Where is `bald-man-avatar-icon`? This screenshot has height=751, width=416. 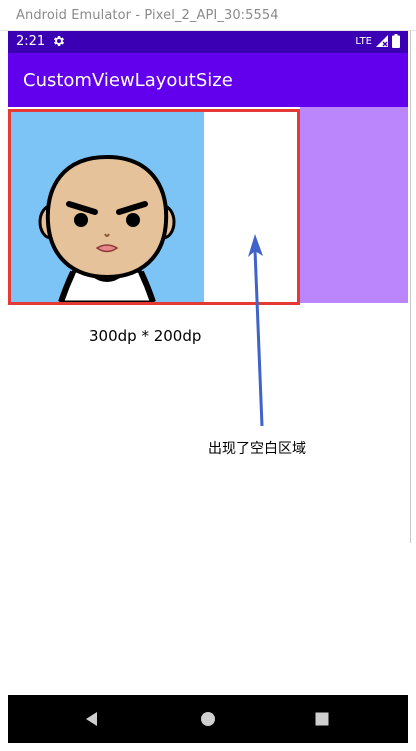
bald-man-avatar-icon is located at coordinates (107, 228).